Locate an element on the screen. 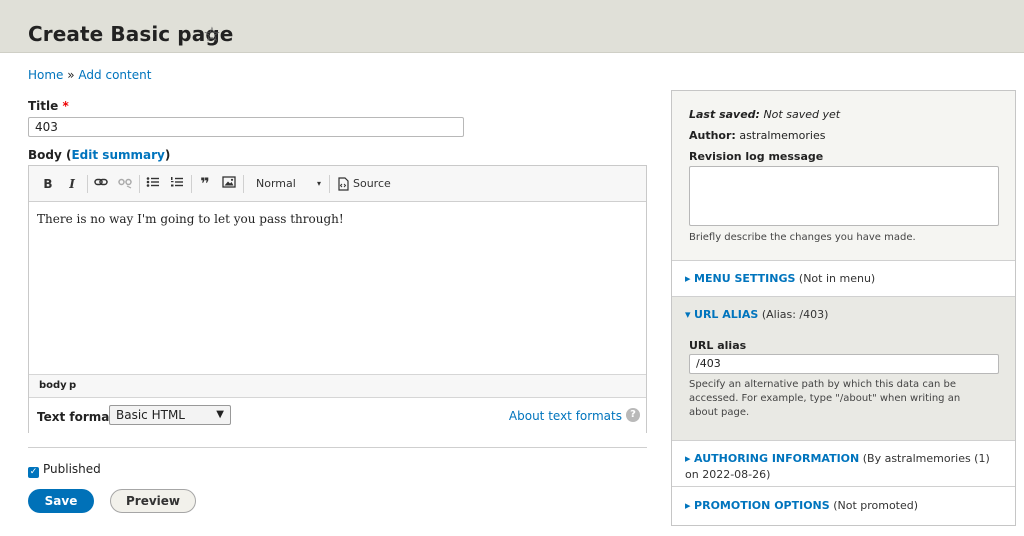 The width and height of the screenshot is (1024, 536). title-label: Title * is located at coordinates (48, 106).